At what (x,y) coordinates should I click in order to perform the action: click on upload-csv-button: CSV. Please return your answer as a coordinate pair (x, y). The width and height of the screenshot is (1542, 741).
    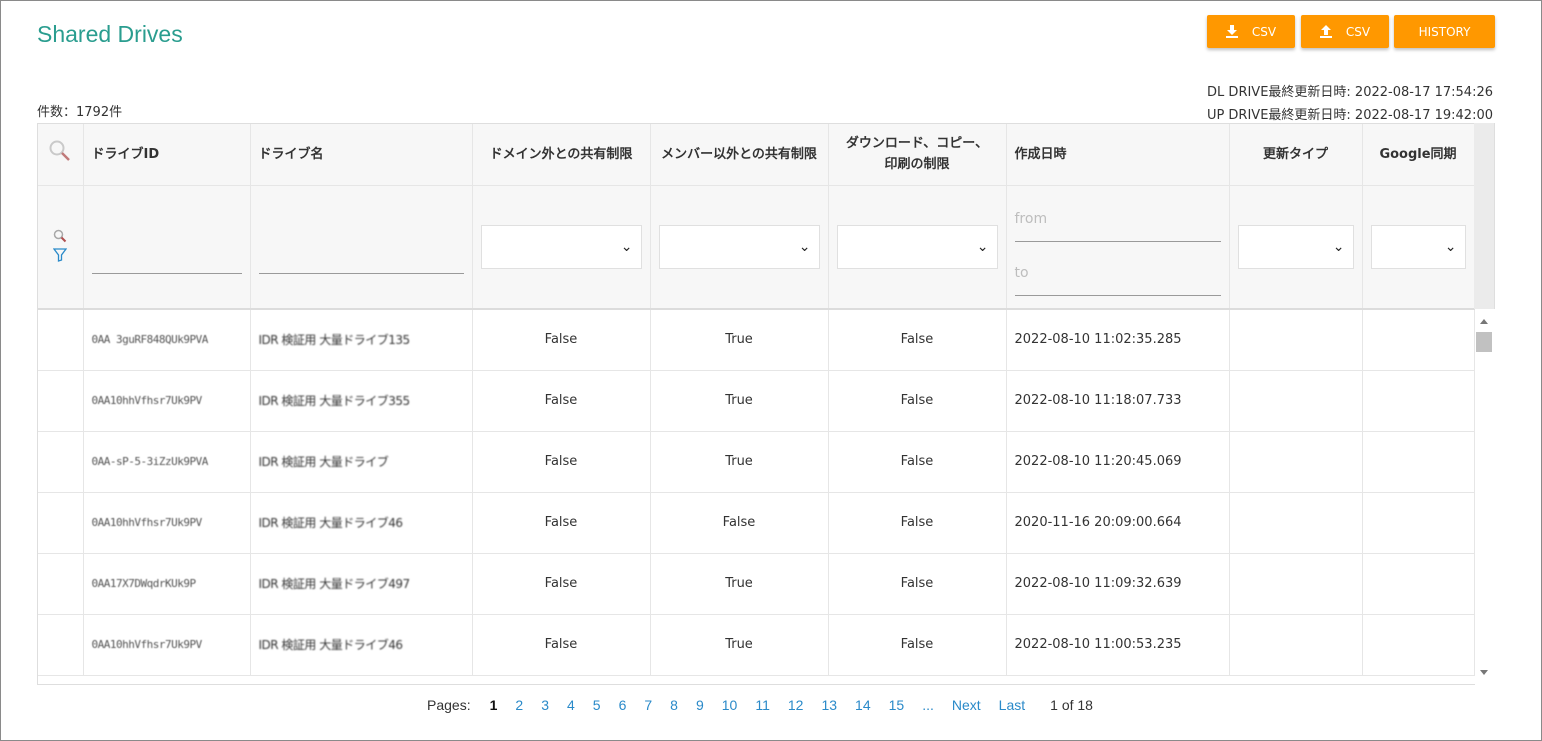
    Looking at the image, I should click on (1345, 31).